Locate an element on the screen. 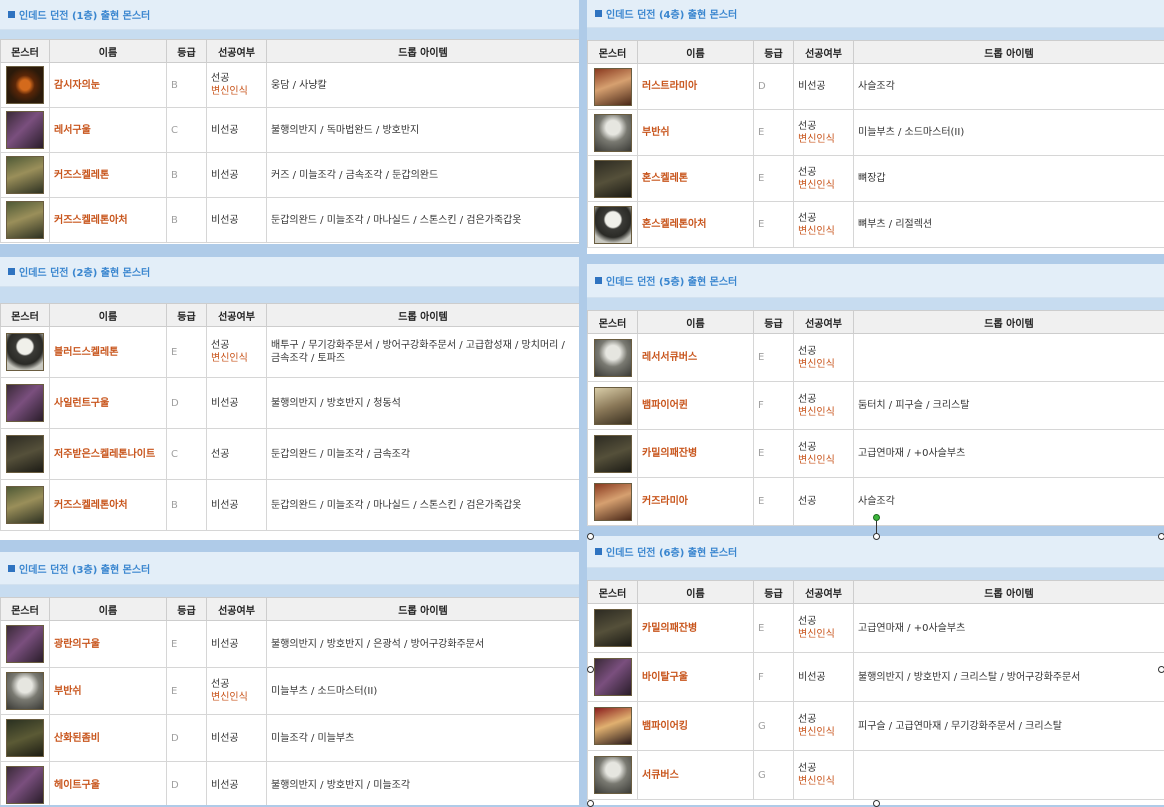  drop-items: 커즈 / 미늘조각 / 금속조각 / 둔갑의완드 is located at coordinates (423, 175).